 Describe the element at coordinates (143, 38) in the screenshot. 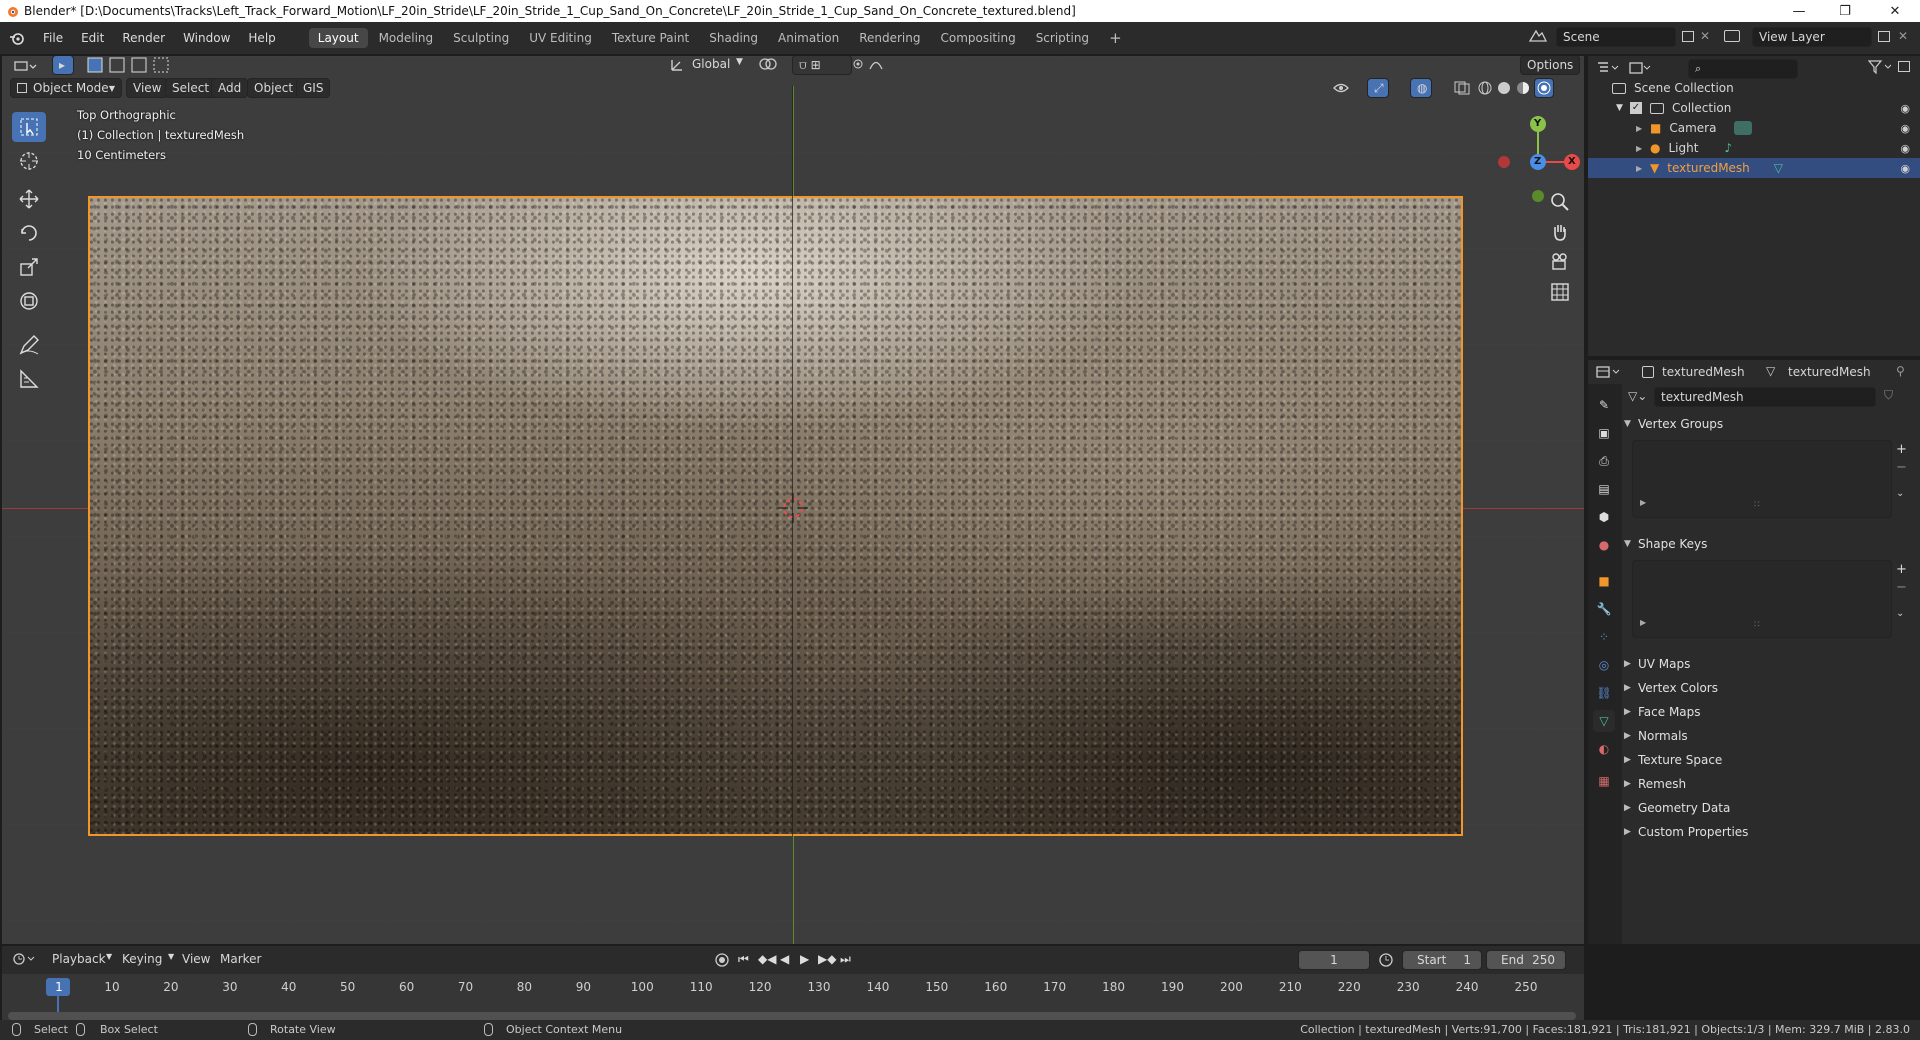

I see `menu-render: Render` at that location.